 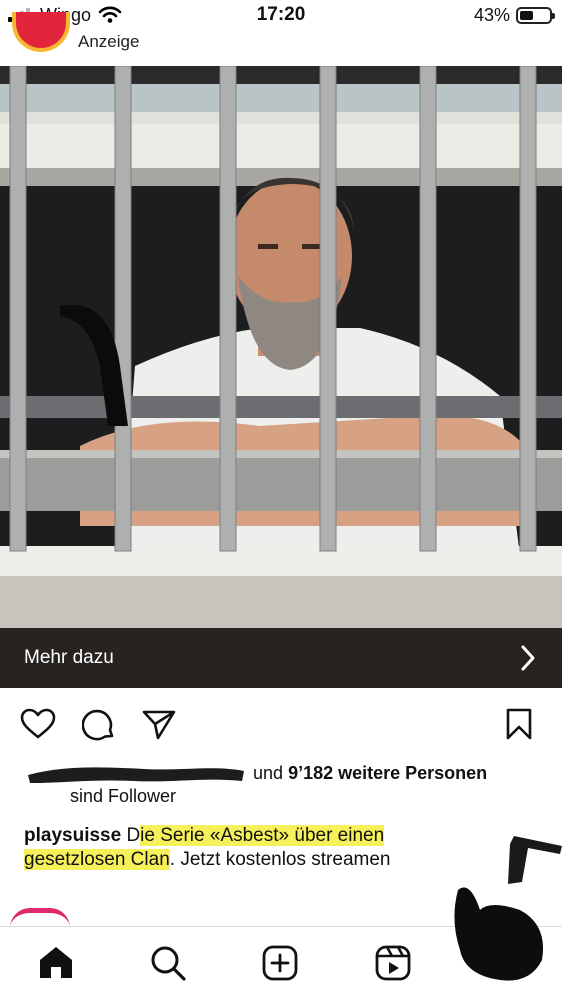 I want to click on post-actions, so click(x=281, y=724).